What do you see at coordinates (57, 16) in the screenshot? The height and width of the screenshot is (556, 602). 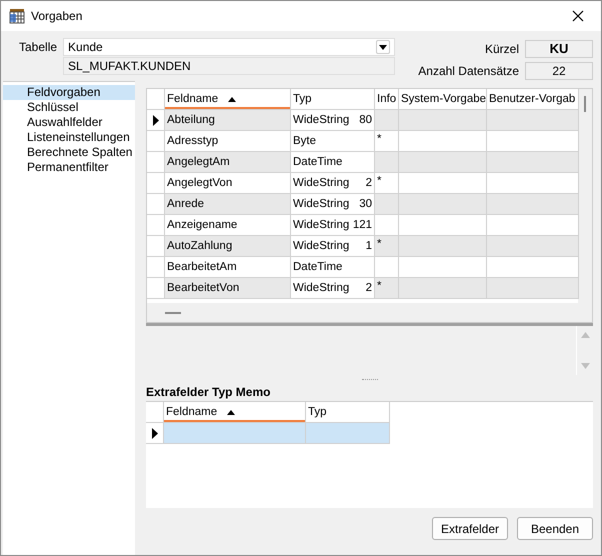 I see `window-title: Vorgaben` at bounding box center [57, 16].